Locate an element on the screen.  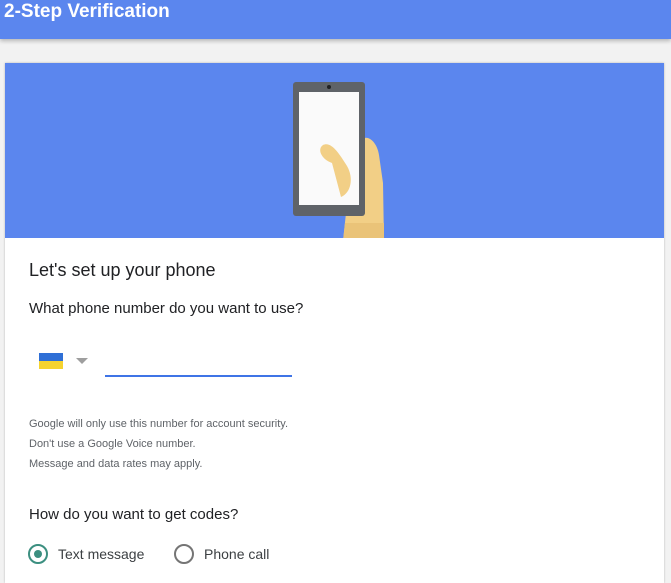
phone-number-input is located at coordinates (198, 364).